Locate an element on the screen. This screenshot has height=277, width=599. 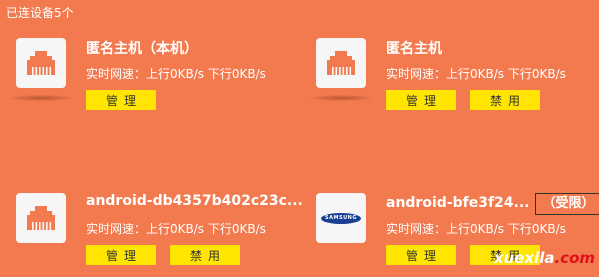
device-name: 匿名主机（本机） is located at coordinates (142, 49).